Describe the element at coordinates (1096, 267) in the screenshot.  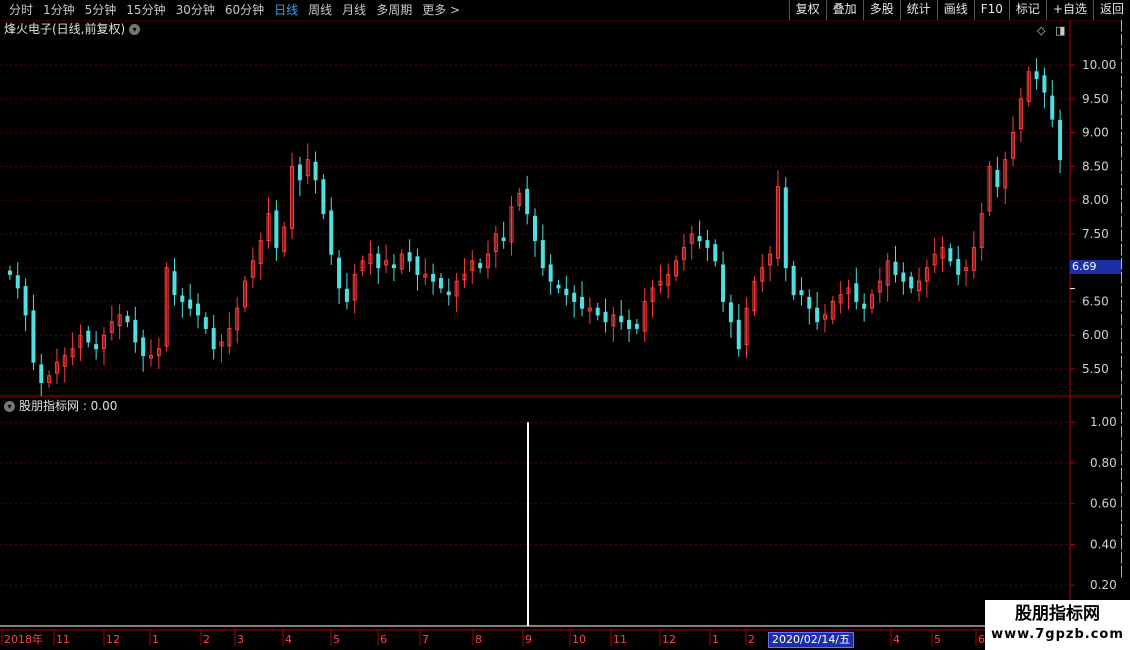
I see `current-price-badge: 6.69` at that location.